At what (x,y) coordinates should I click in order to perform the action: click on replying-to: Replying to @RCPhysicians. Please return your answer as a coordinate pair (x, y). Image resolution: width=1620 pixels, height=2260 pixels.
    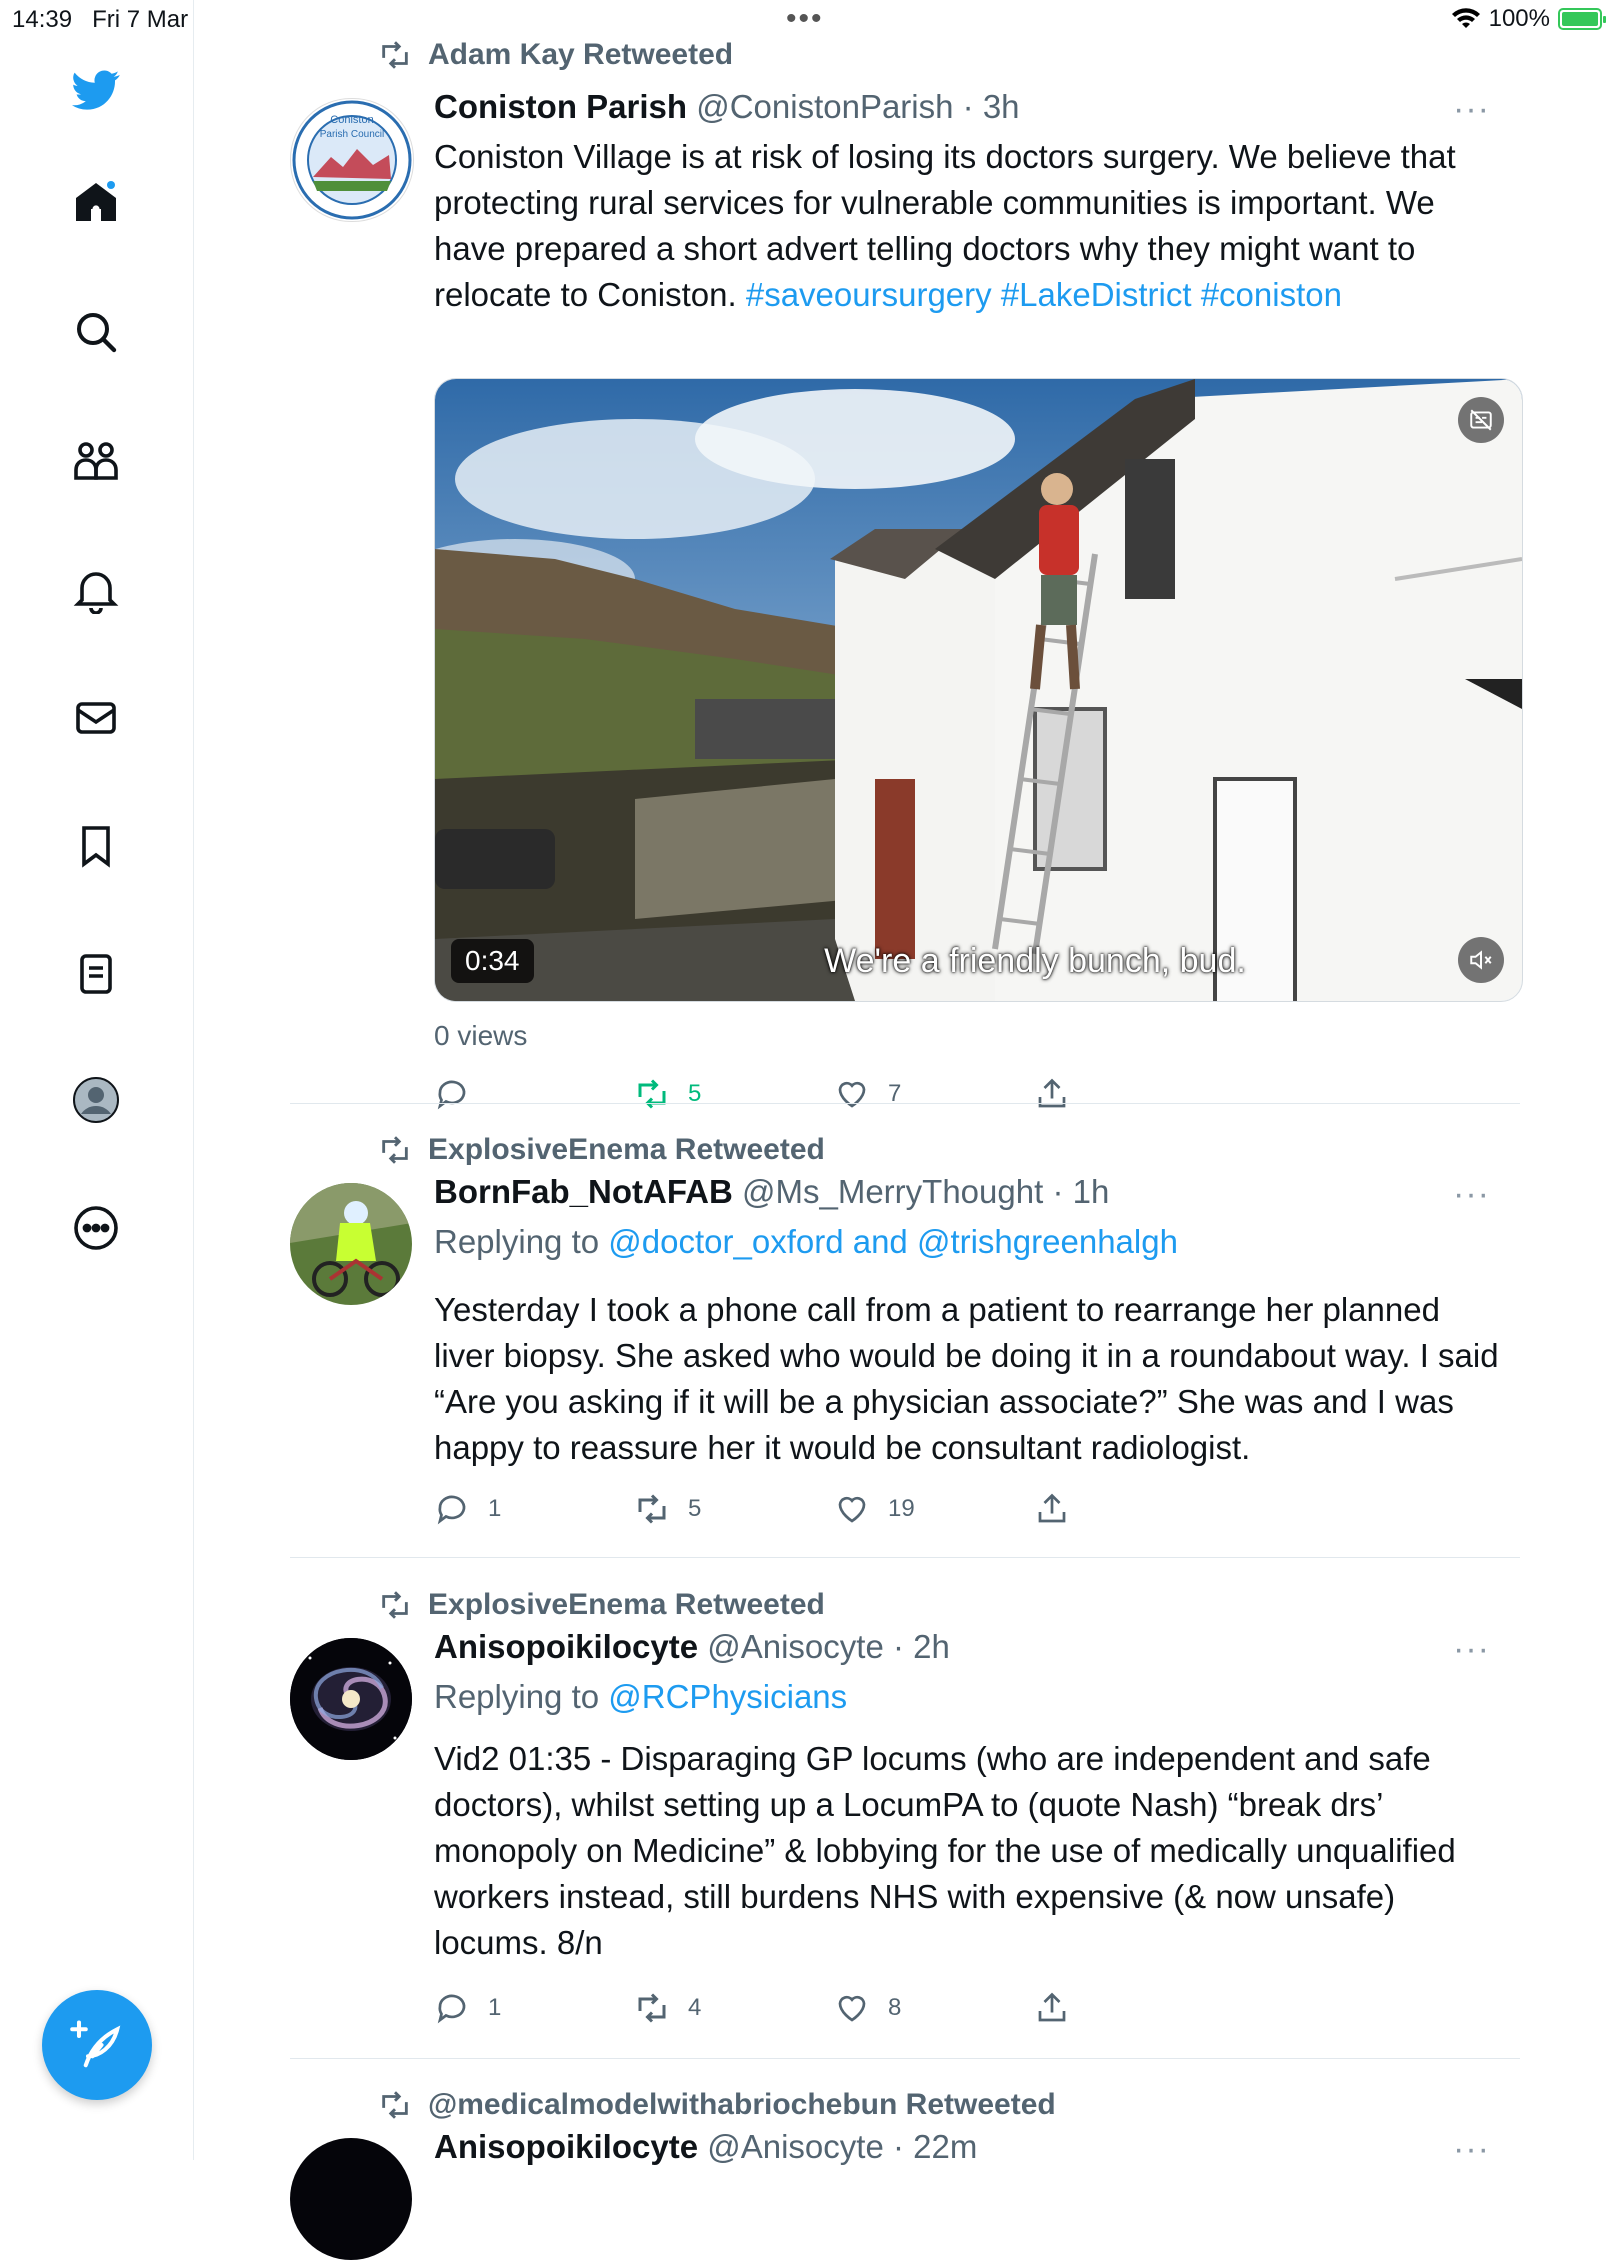
    Looking at the image, I should click on (640, 1697).